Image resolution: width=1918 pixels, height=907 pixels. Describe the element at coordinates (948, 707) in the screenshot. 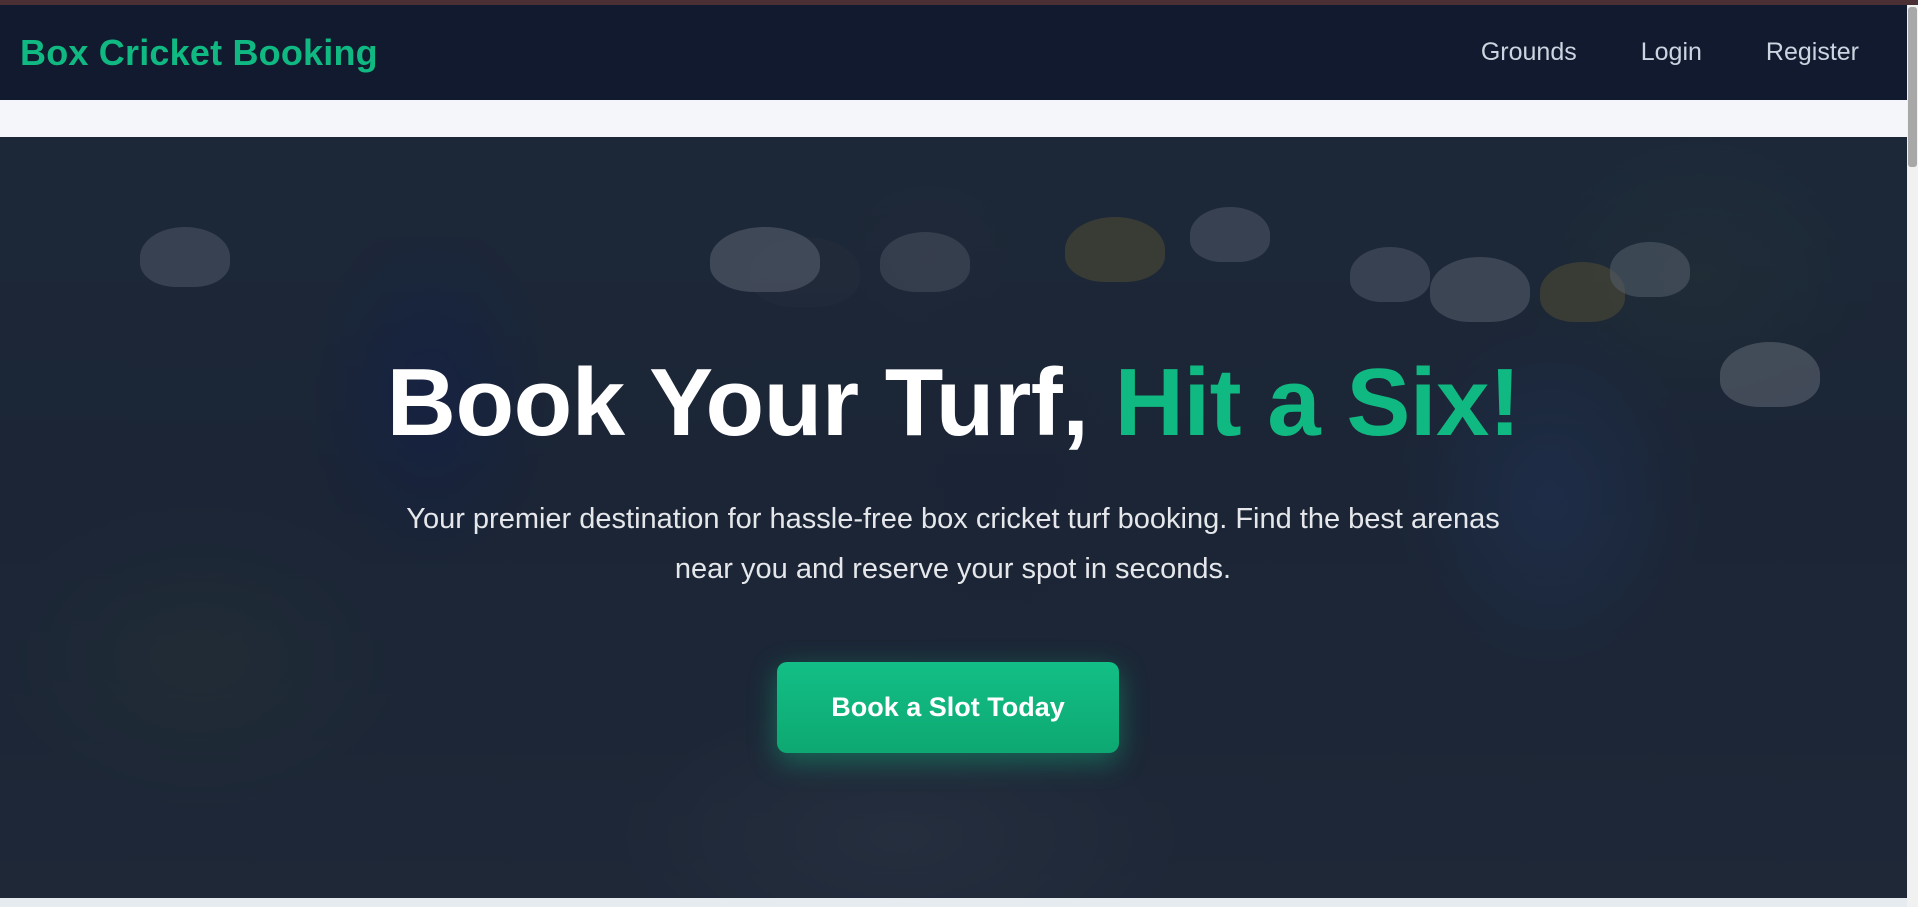

I see `book-slot-button: Book a Slot Today` at that location.